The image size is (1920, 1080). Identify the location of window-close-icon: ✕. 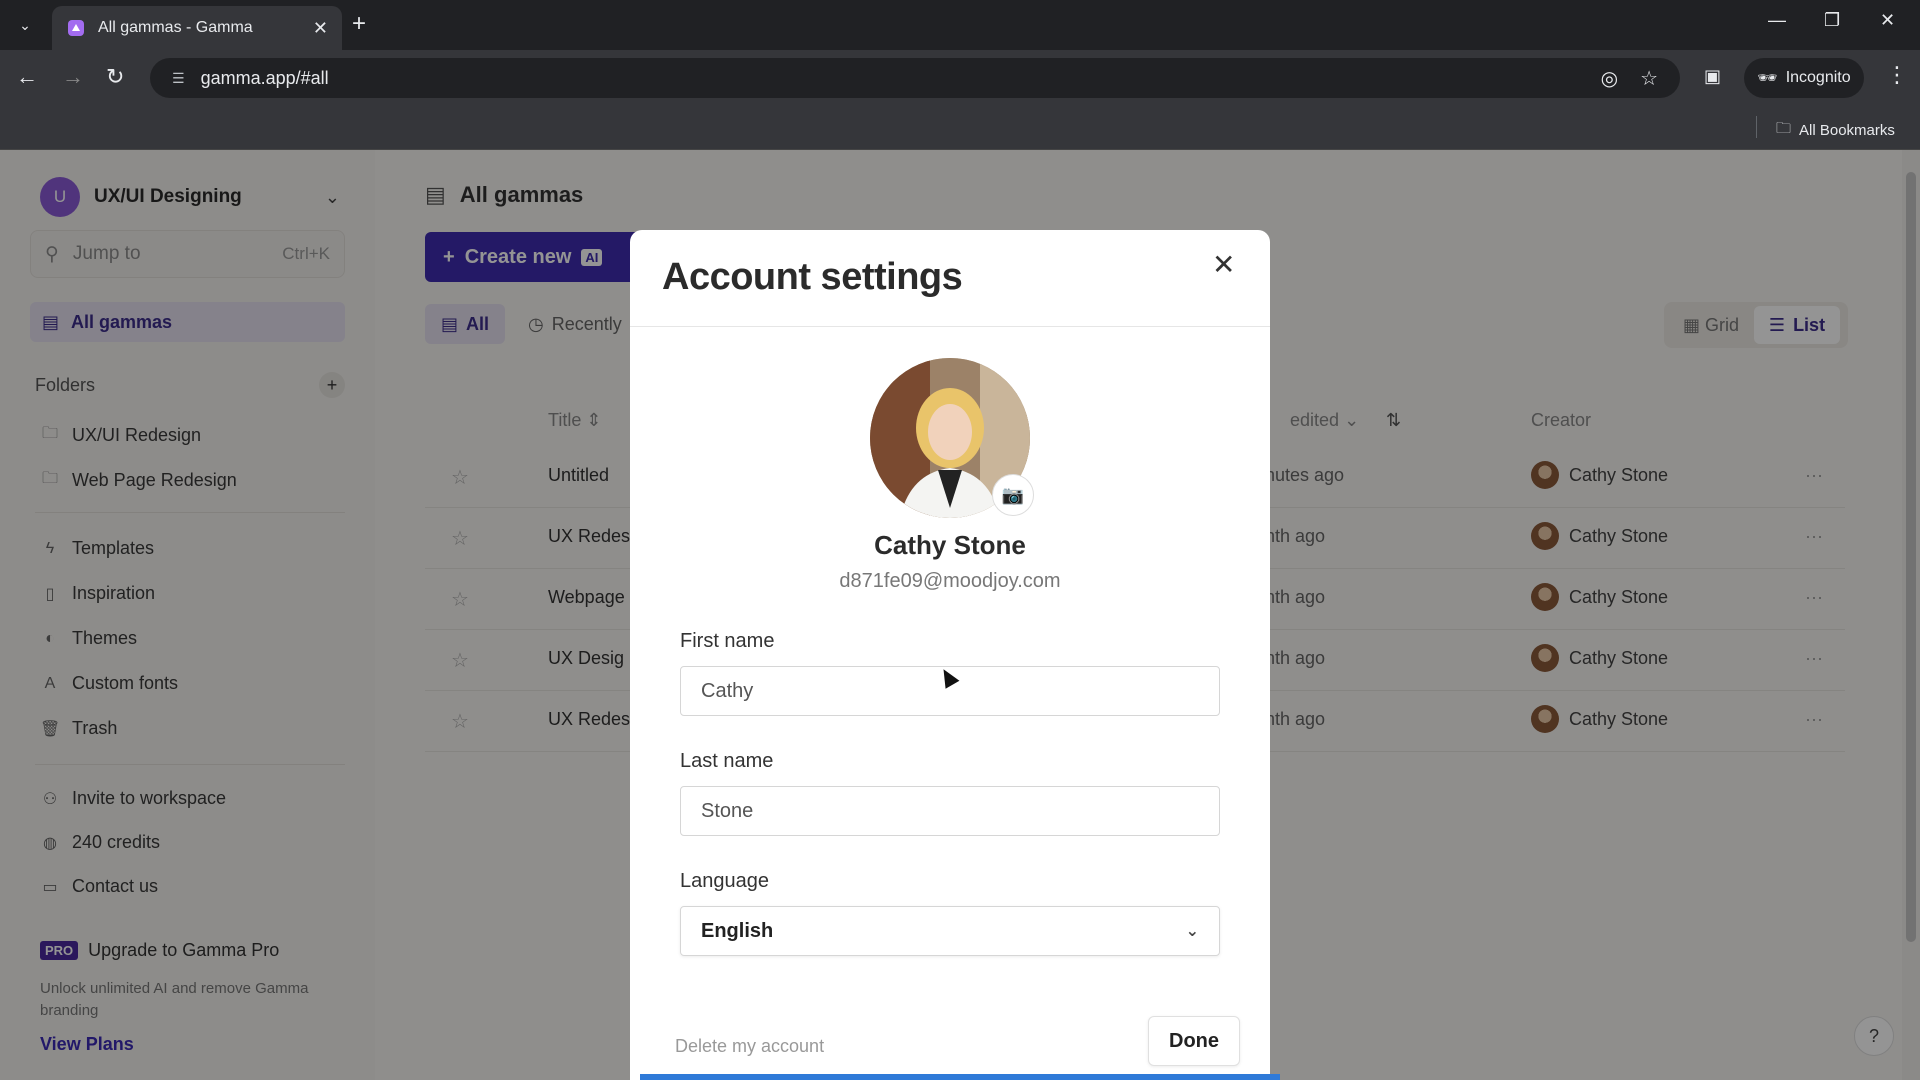
(1887, 20).